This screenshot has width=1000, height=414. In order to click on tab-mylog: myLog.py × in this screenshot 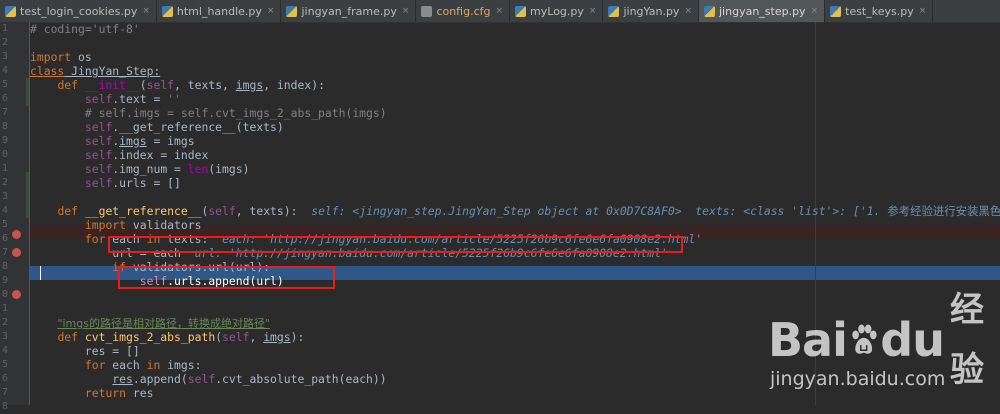, I will do `click(557, 11)`.